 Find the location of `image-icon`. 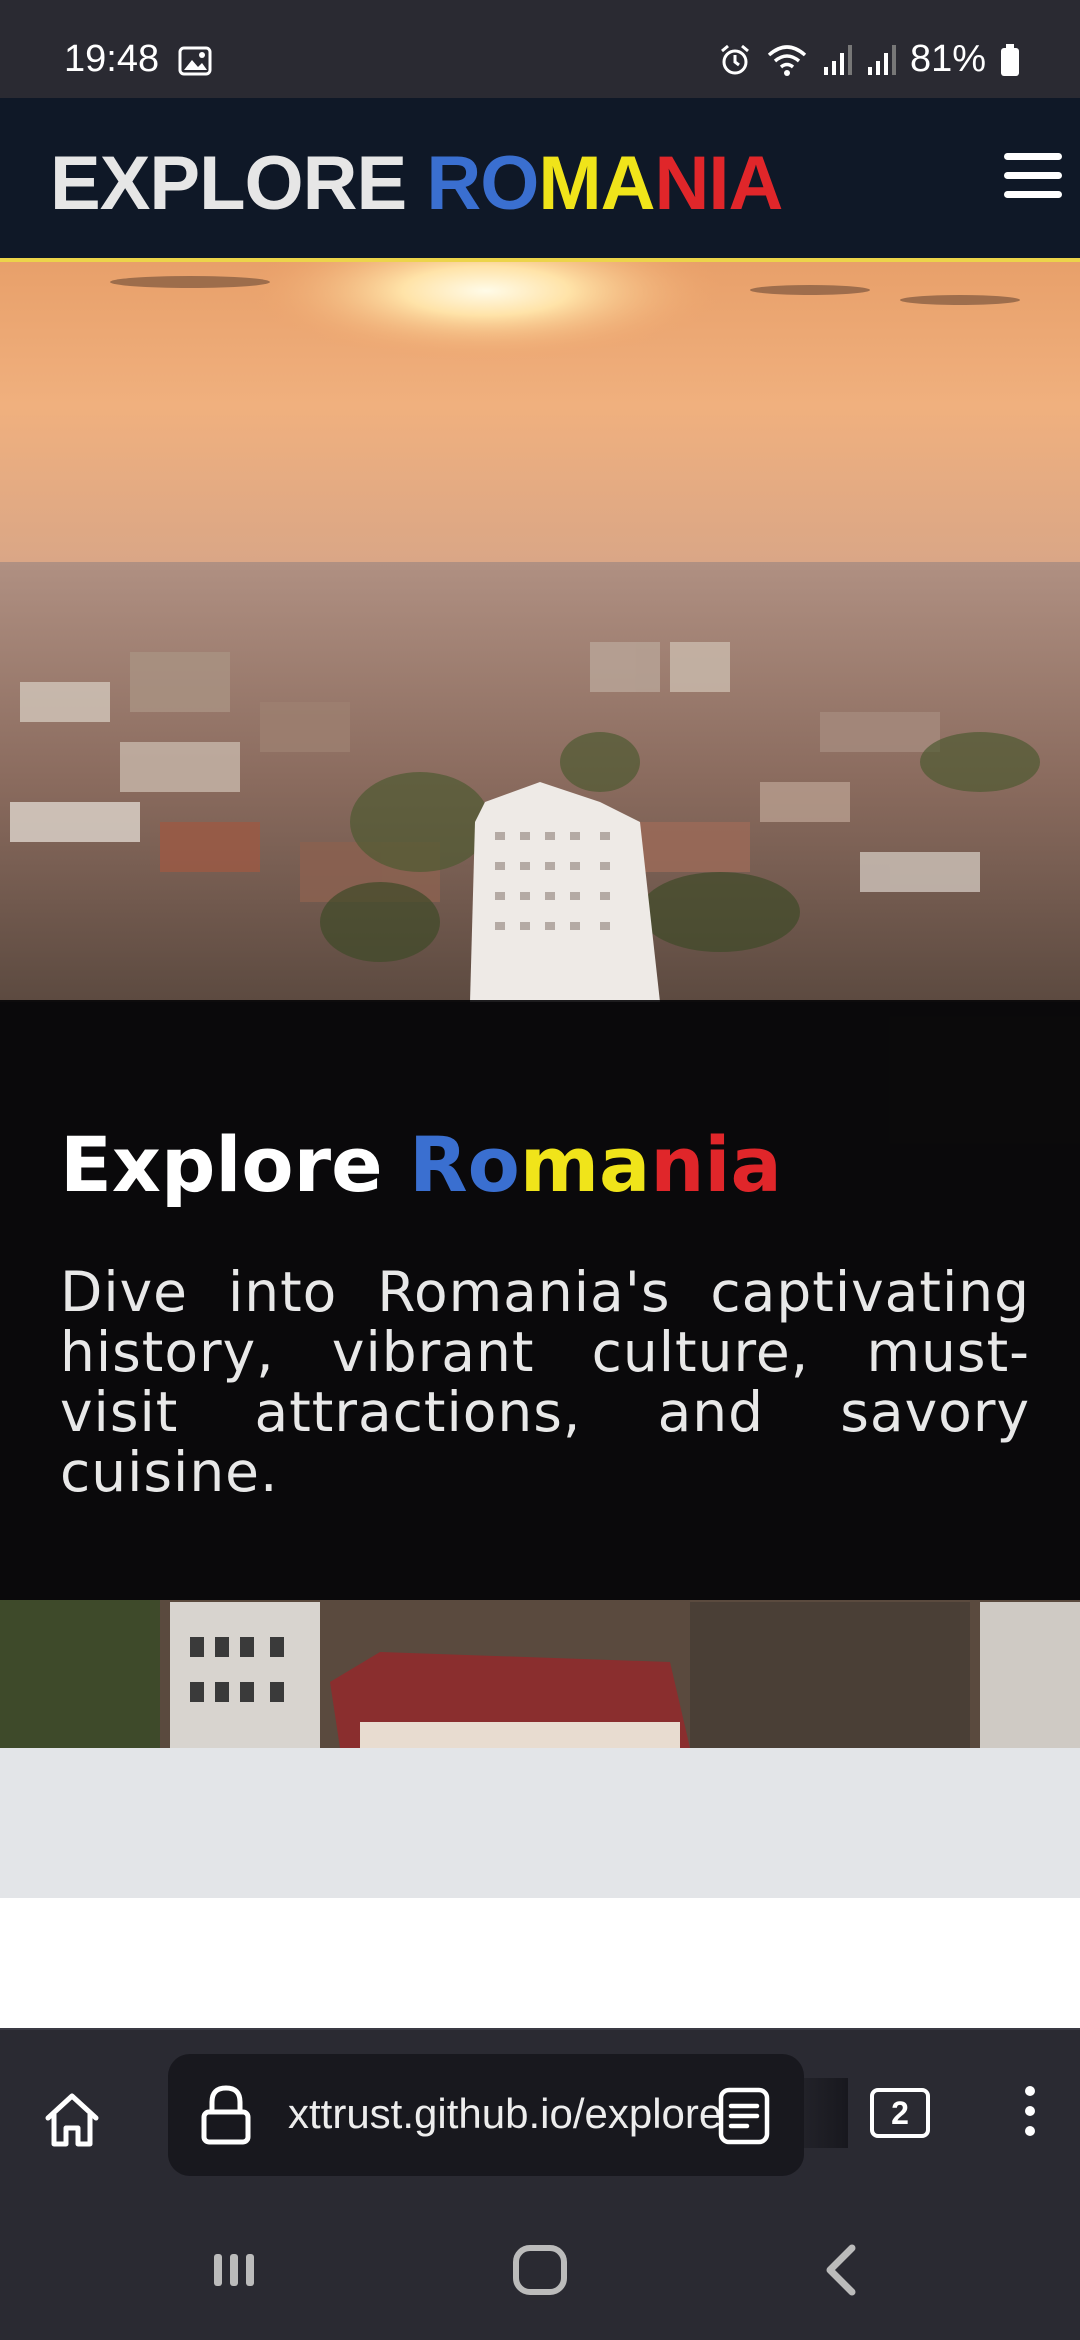

image-icon is located at coordinates (195, 61).